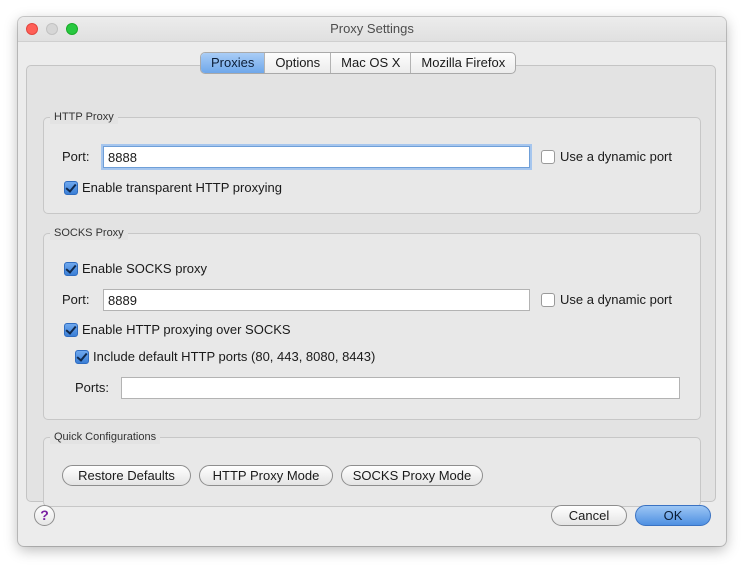 This screenshot has width=744, height=565. What do you see at coordinates (71, 330) in the screenshot?
I see `http-over-socks-checkbox` at bounding box center [71, 330].